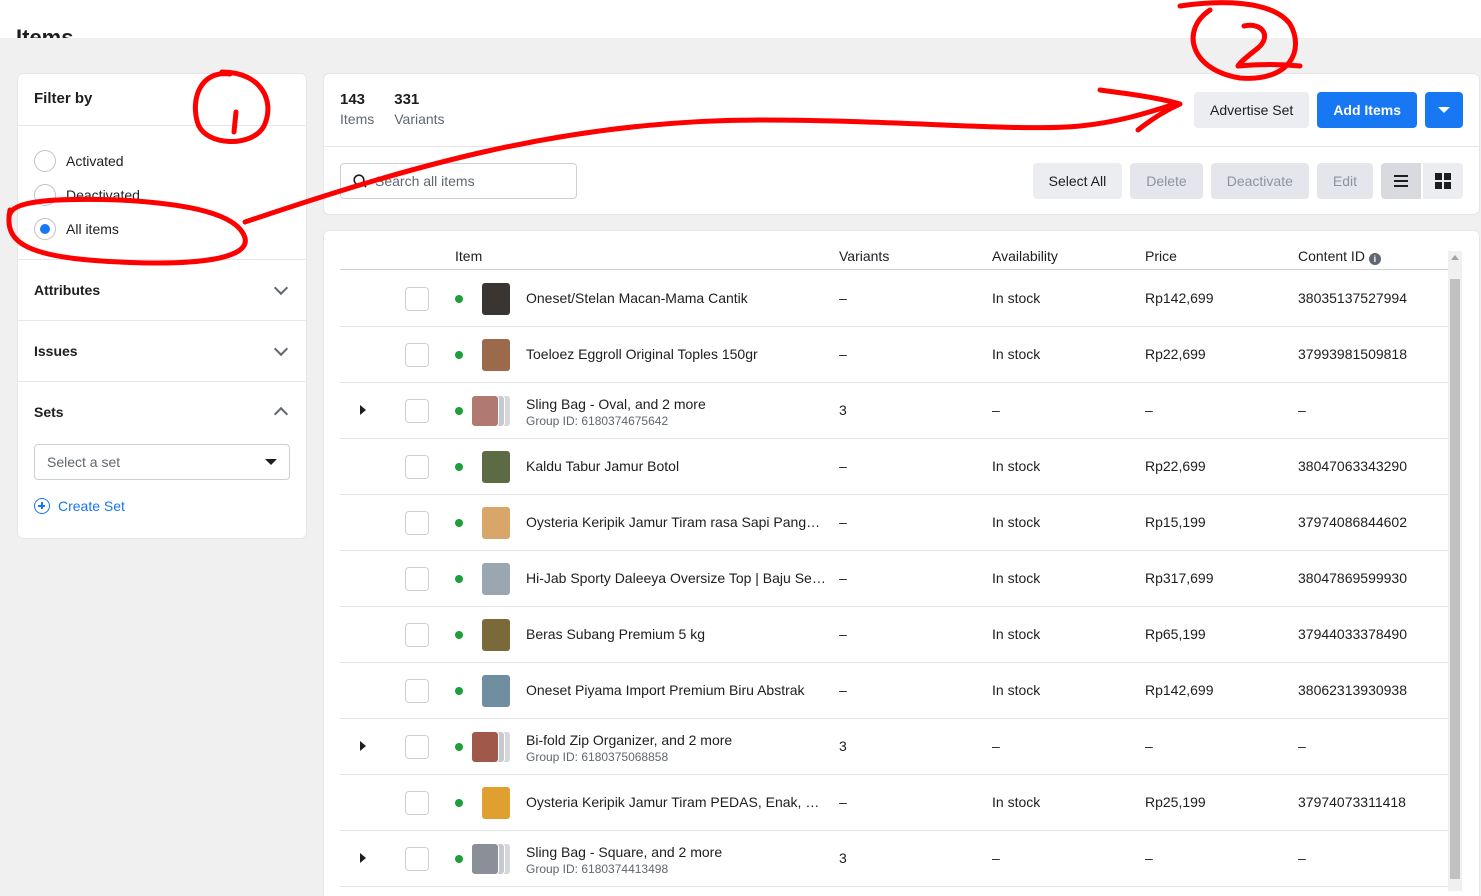 The image size is (1481, 896). What do you see at coordinates (45, 195) in the screenshot?
I see `radio-deactivated` at bounding box center [45, 195].